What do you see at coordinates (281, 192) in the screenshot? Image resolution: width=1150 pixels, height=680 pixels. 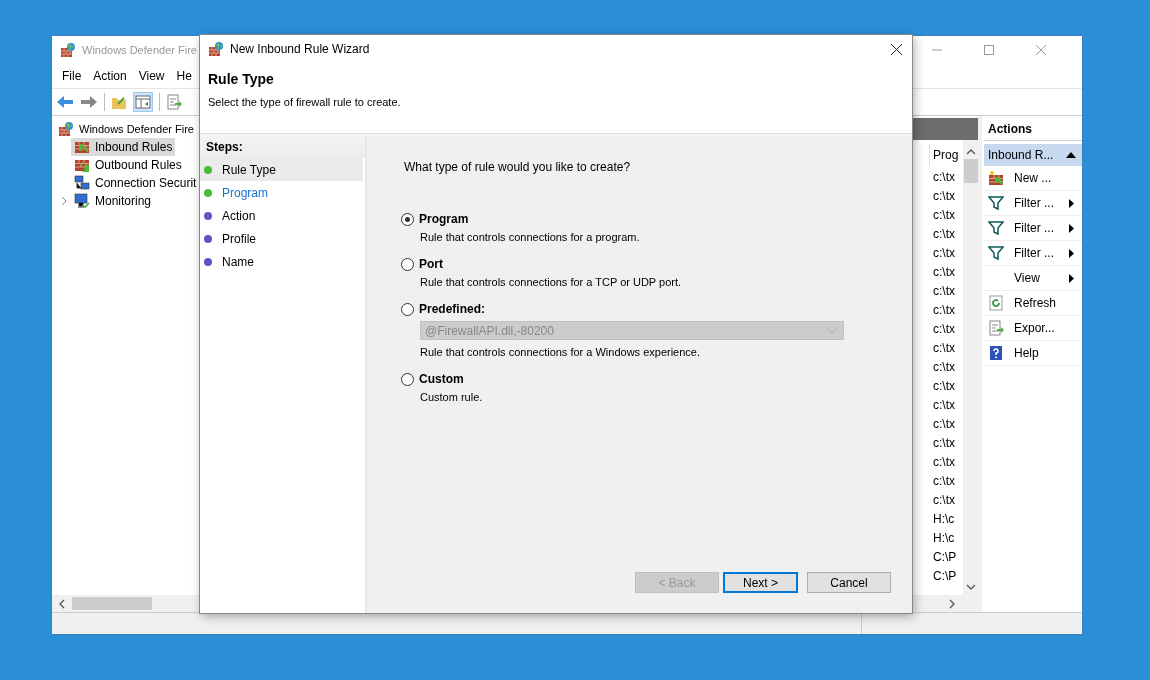 I see `step-link: Program` at bounding box center [281, 192].